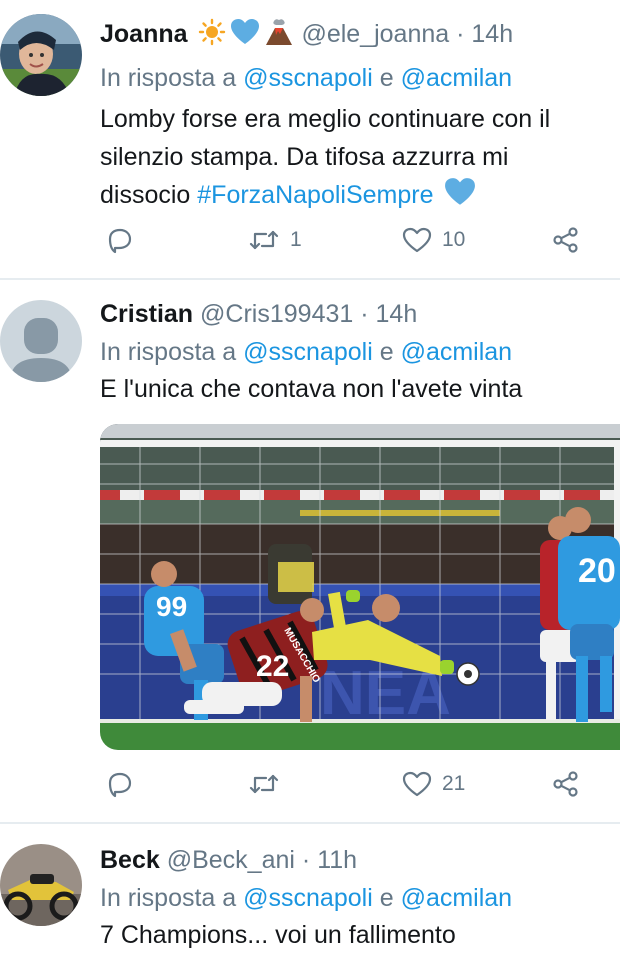  I want to click on retweet-count: 1, so click(296, 239).